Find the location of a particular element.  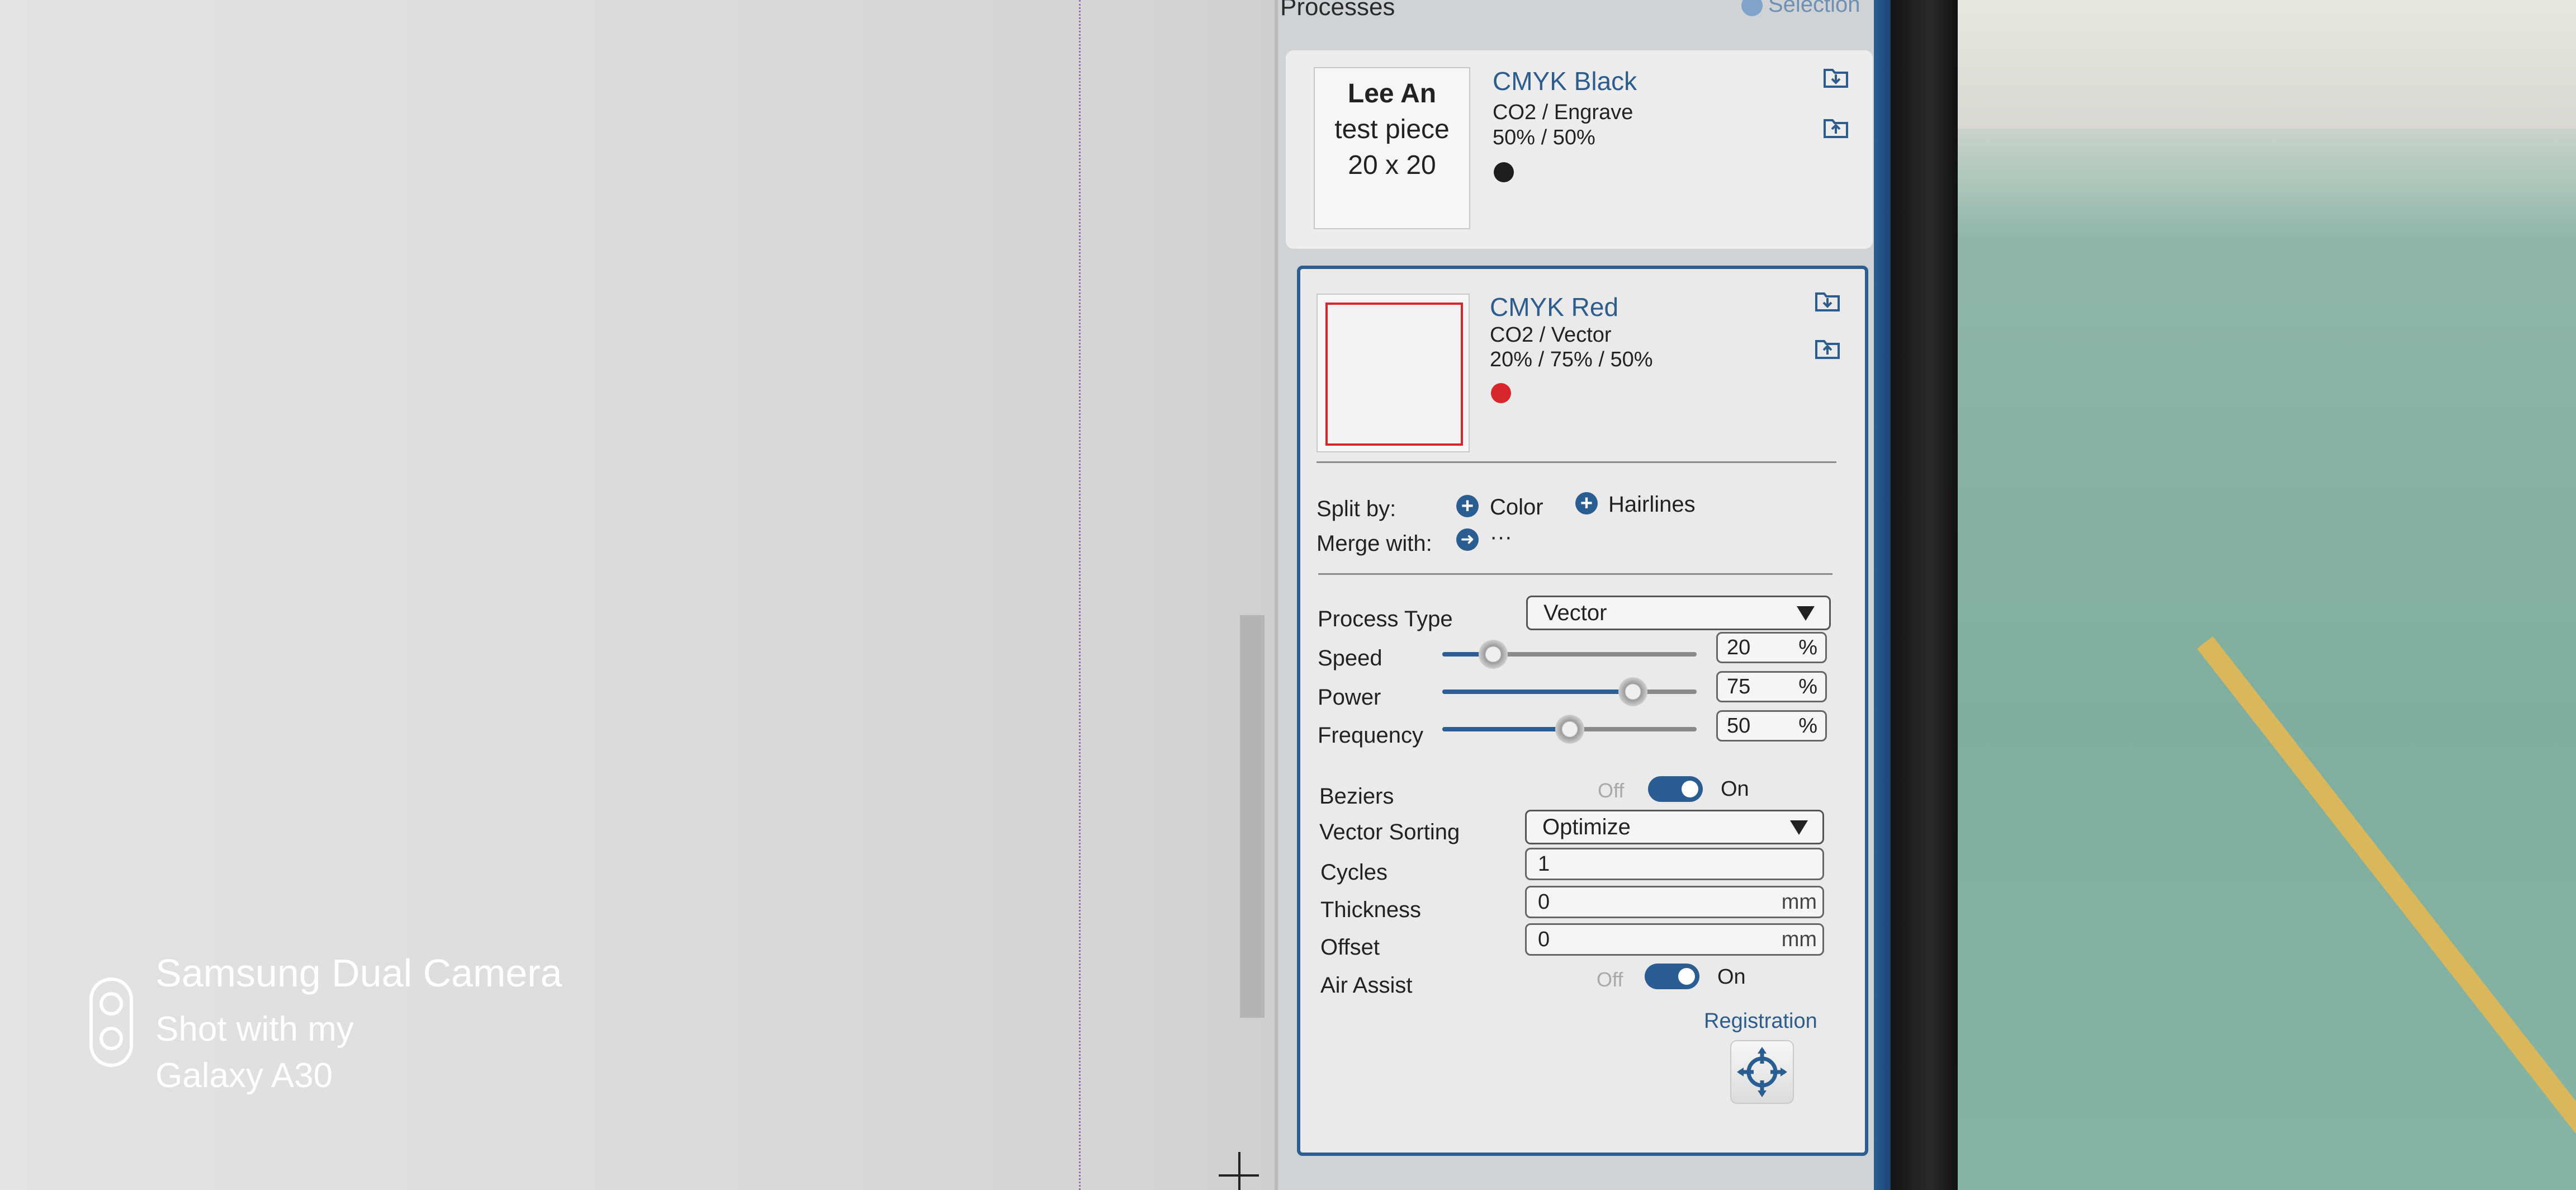

speed-input: 20 % is located at coordinates (1771, 648).